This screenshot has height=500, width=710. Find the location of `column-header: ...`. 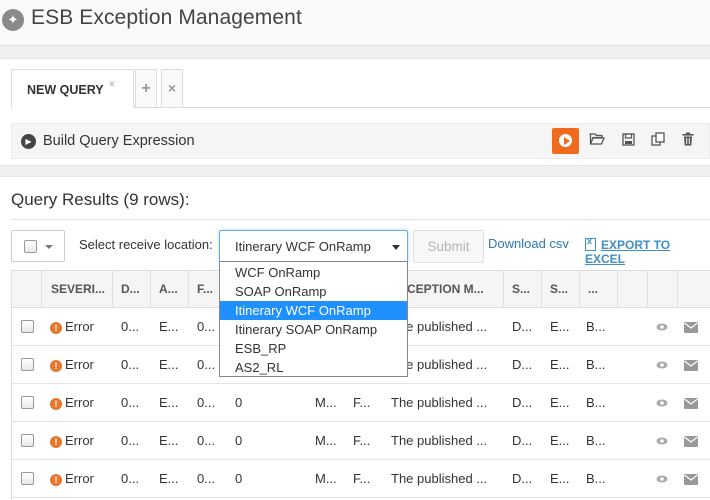

column-header: ... is located at coordinates (599, 289).